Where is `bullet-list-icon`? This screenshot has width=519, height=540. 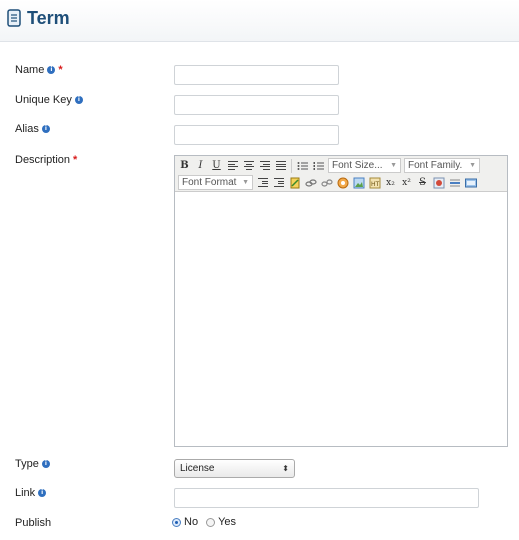 bullet-list-icon is located at coordinates (302, 165).